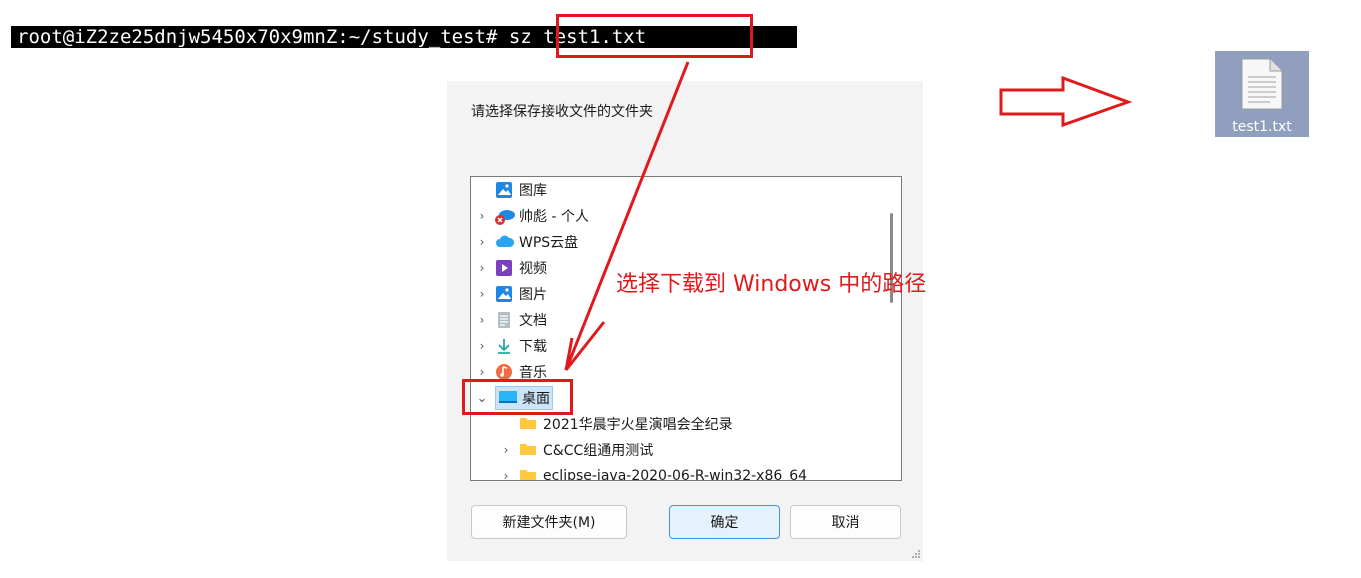  What do you see at coordinates (1262, 86) in the screenshot?
I see `text-file-icon` at bounding box center [1262, 86].